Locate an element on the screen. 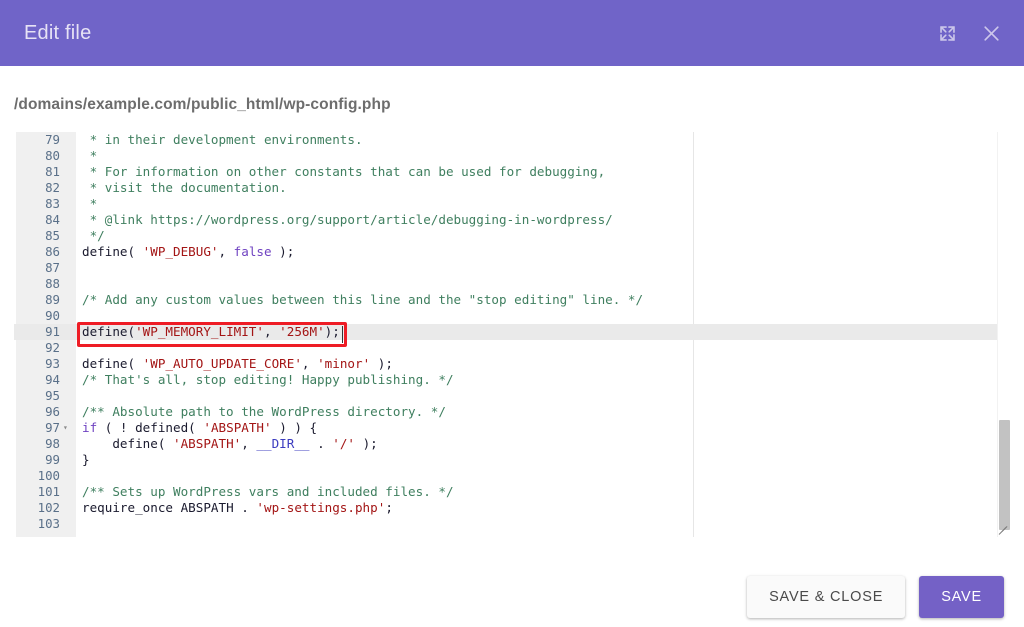  code-line: 103 is located at coordinates (512, 524).